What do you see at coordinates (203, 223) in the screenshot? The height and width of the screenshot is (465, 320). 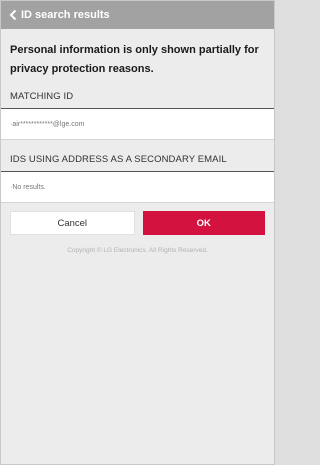 I see `ok-button: OK` at bounding box center [203, 223].